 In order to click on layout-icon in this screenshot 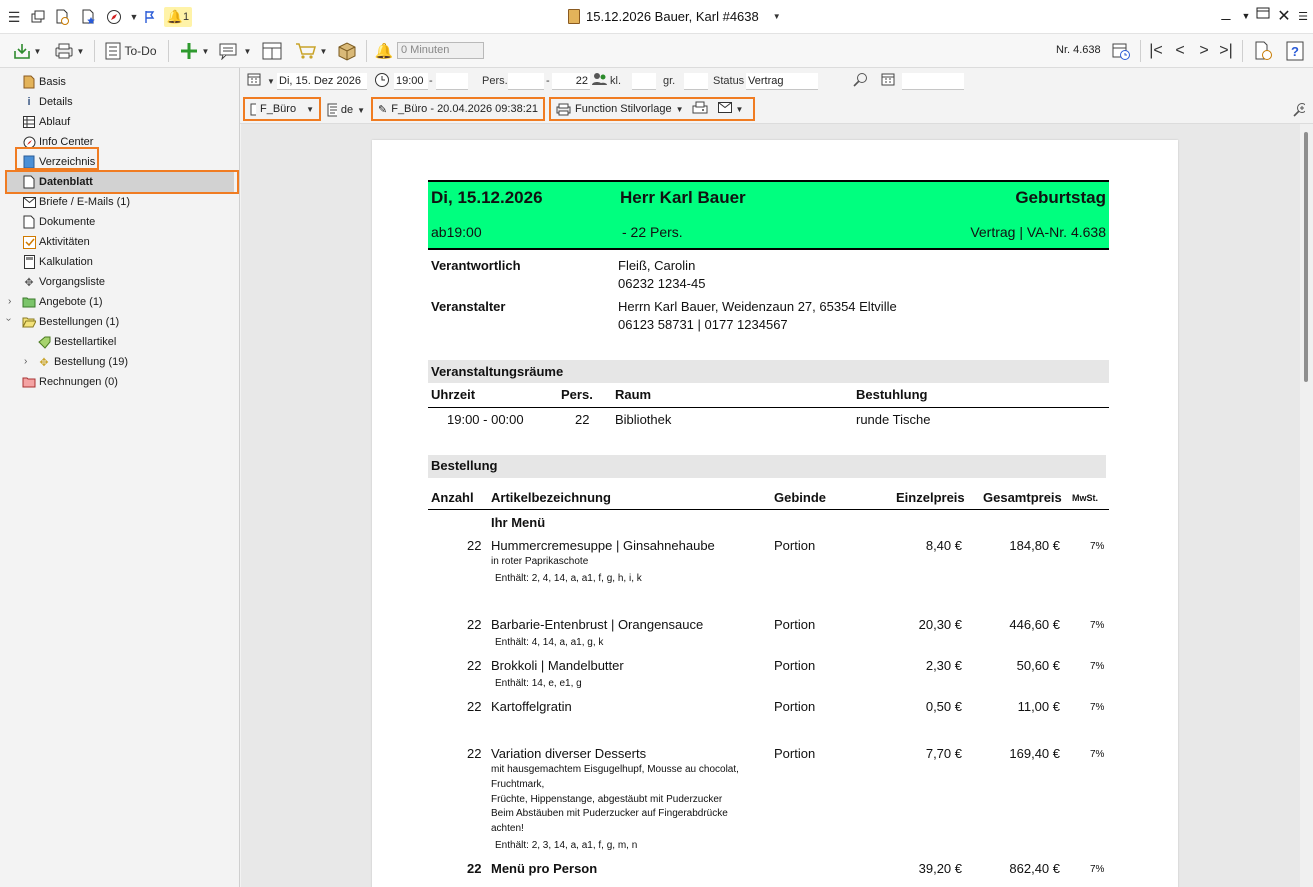, I will do `click(272, 51)`.